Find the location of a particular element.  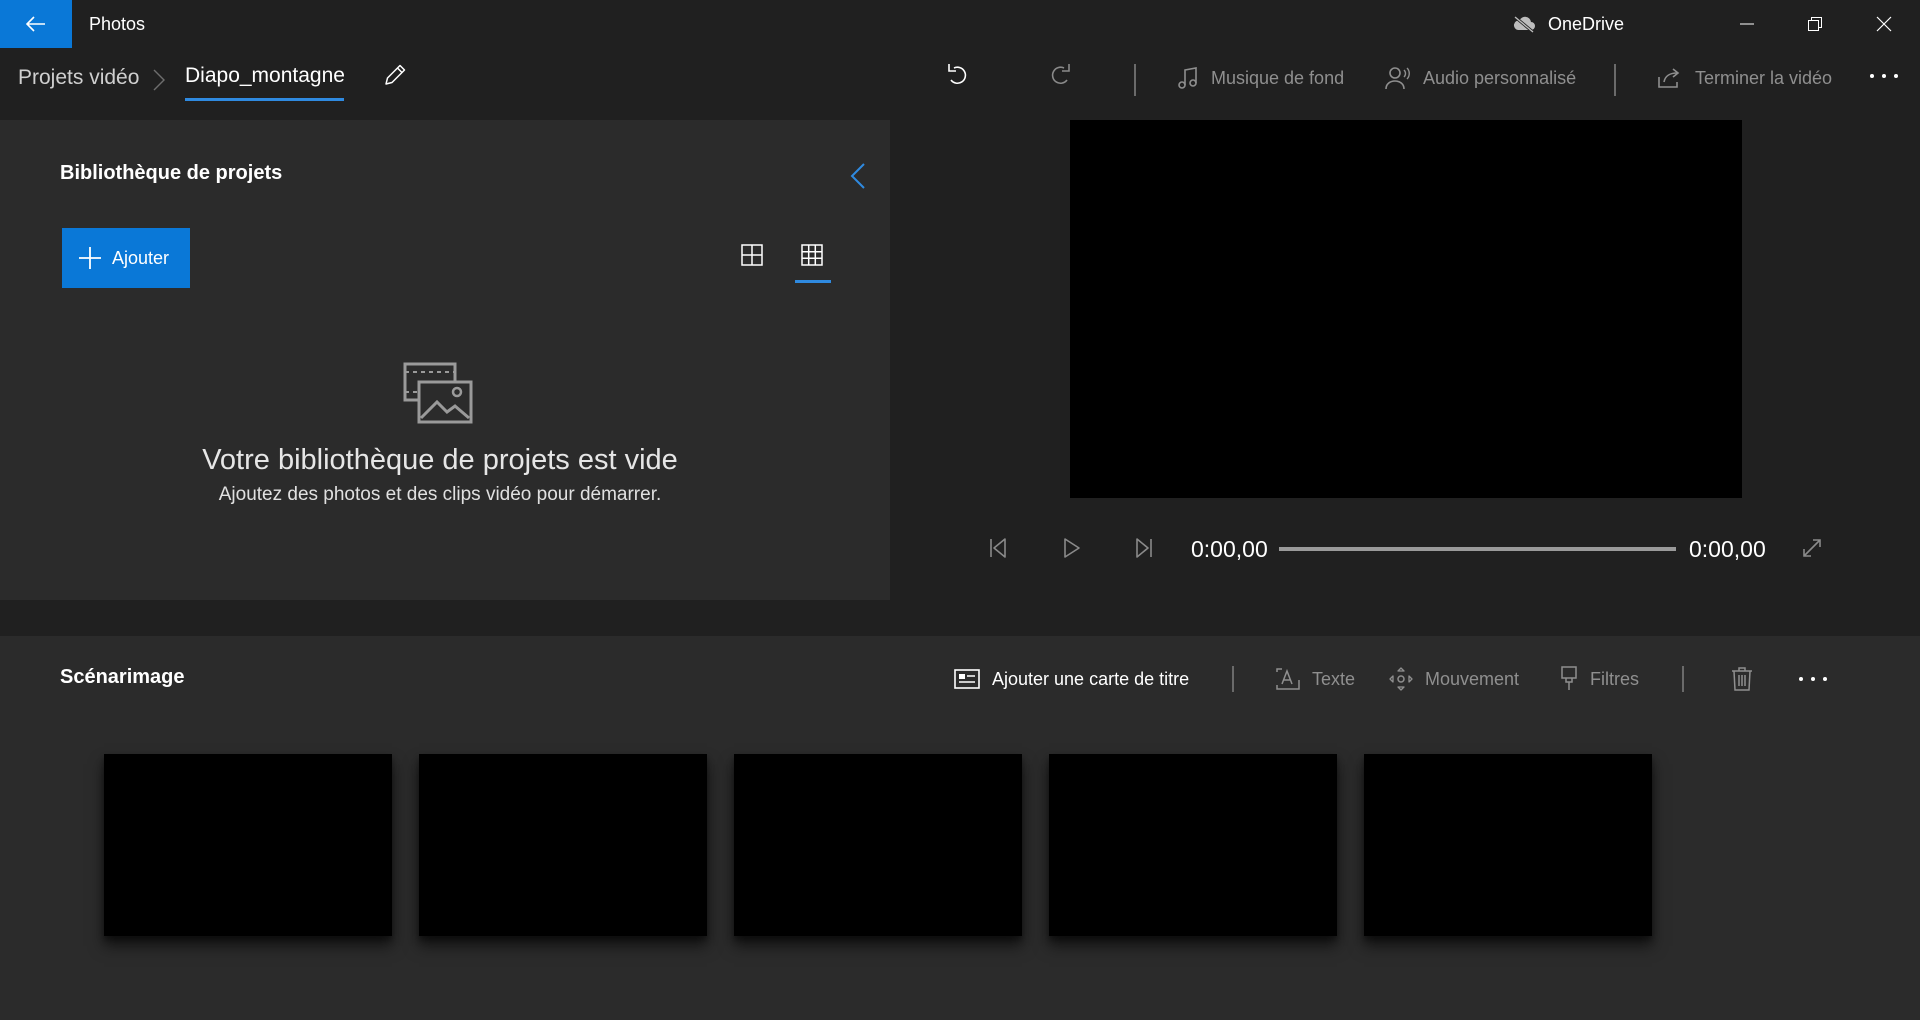

play-button is located at coordinates (1072, 548).